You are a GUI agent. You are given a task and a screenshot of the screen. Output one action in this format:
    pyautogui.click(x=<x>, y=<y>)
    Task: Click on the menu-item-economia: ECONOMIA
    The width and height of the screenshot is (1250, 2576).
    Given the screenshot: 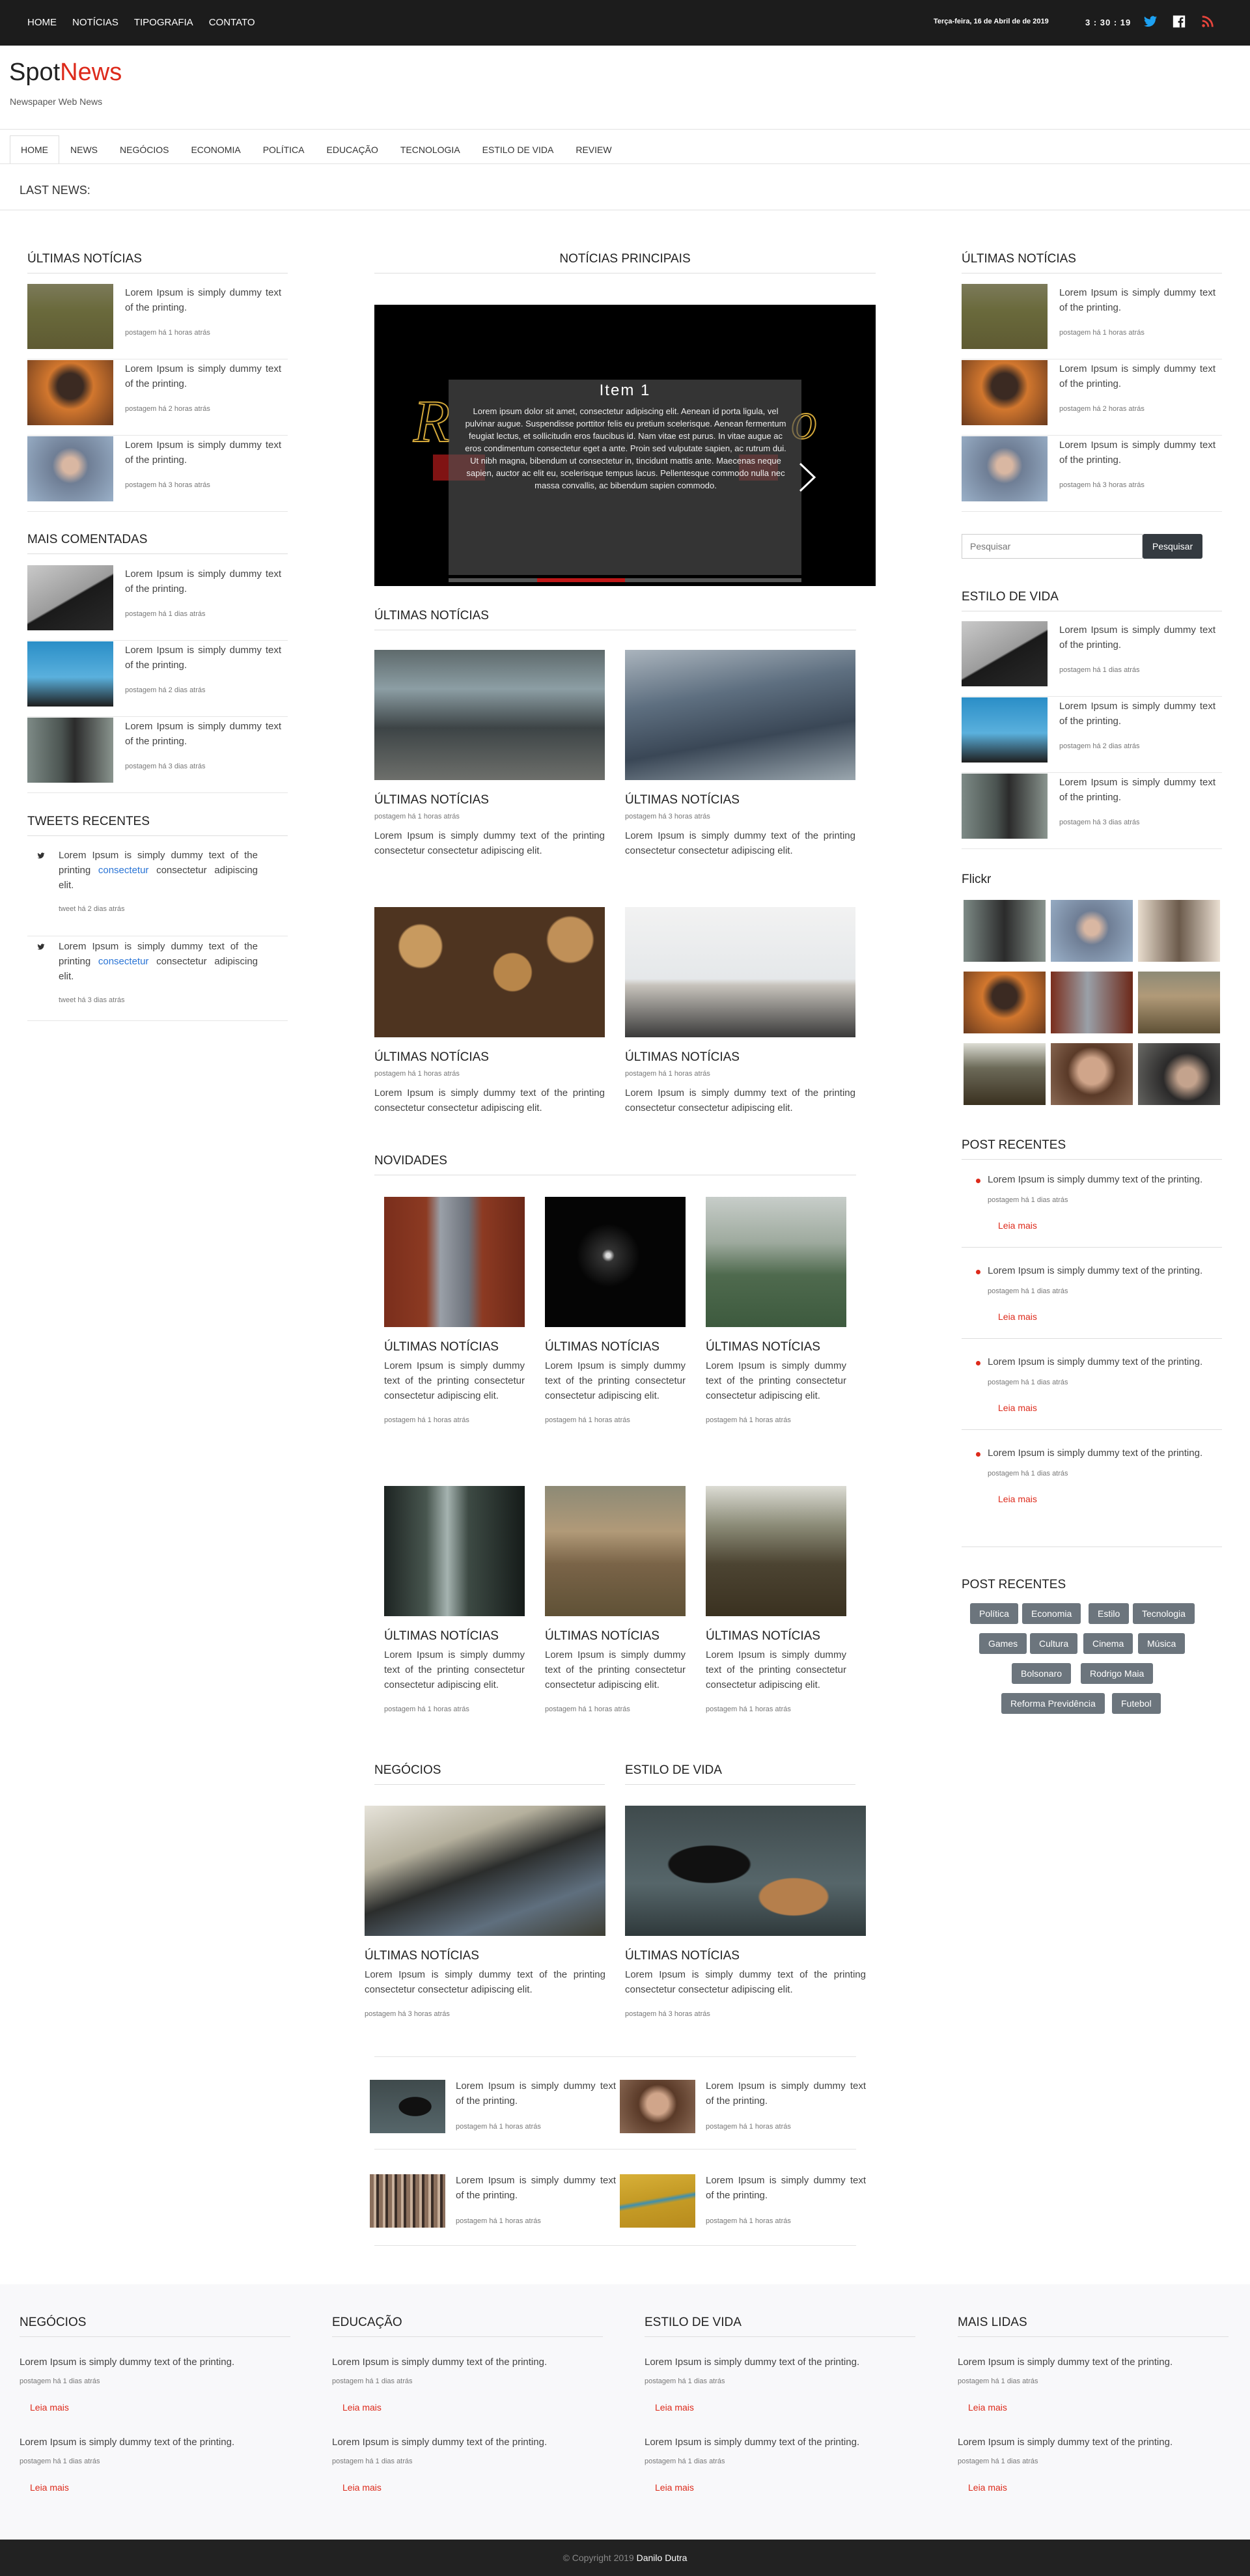 What is the action you would take?
    pyautogui.click(x=215, y=150)
    